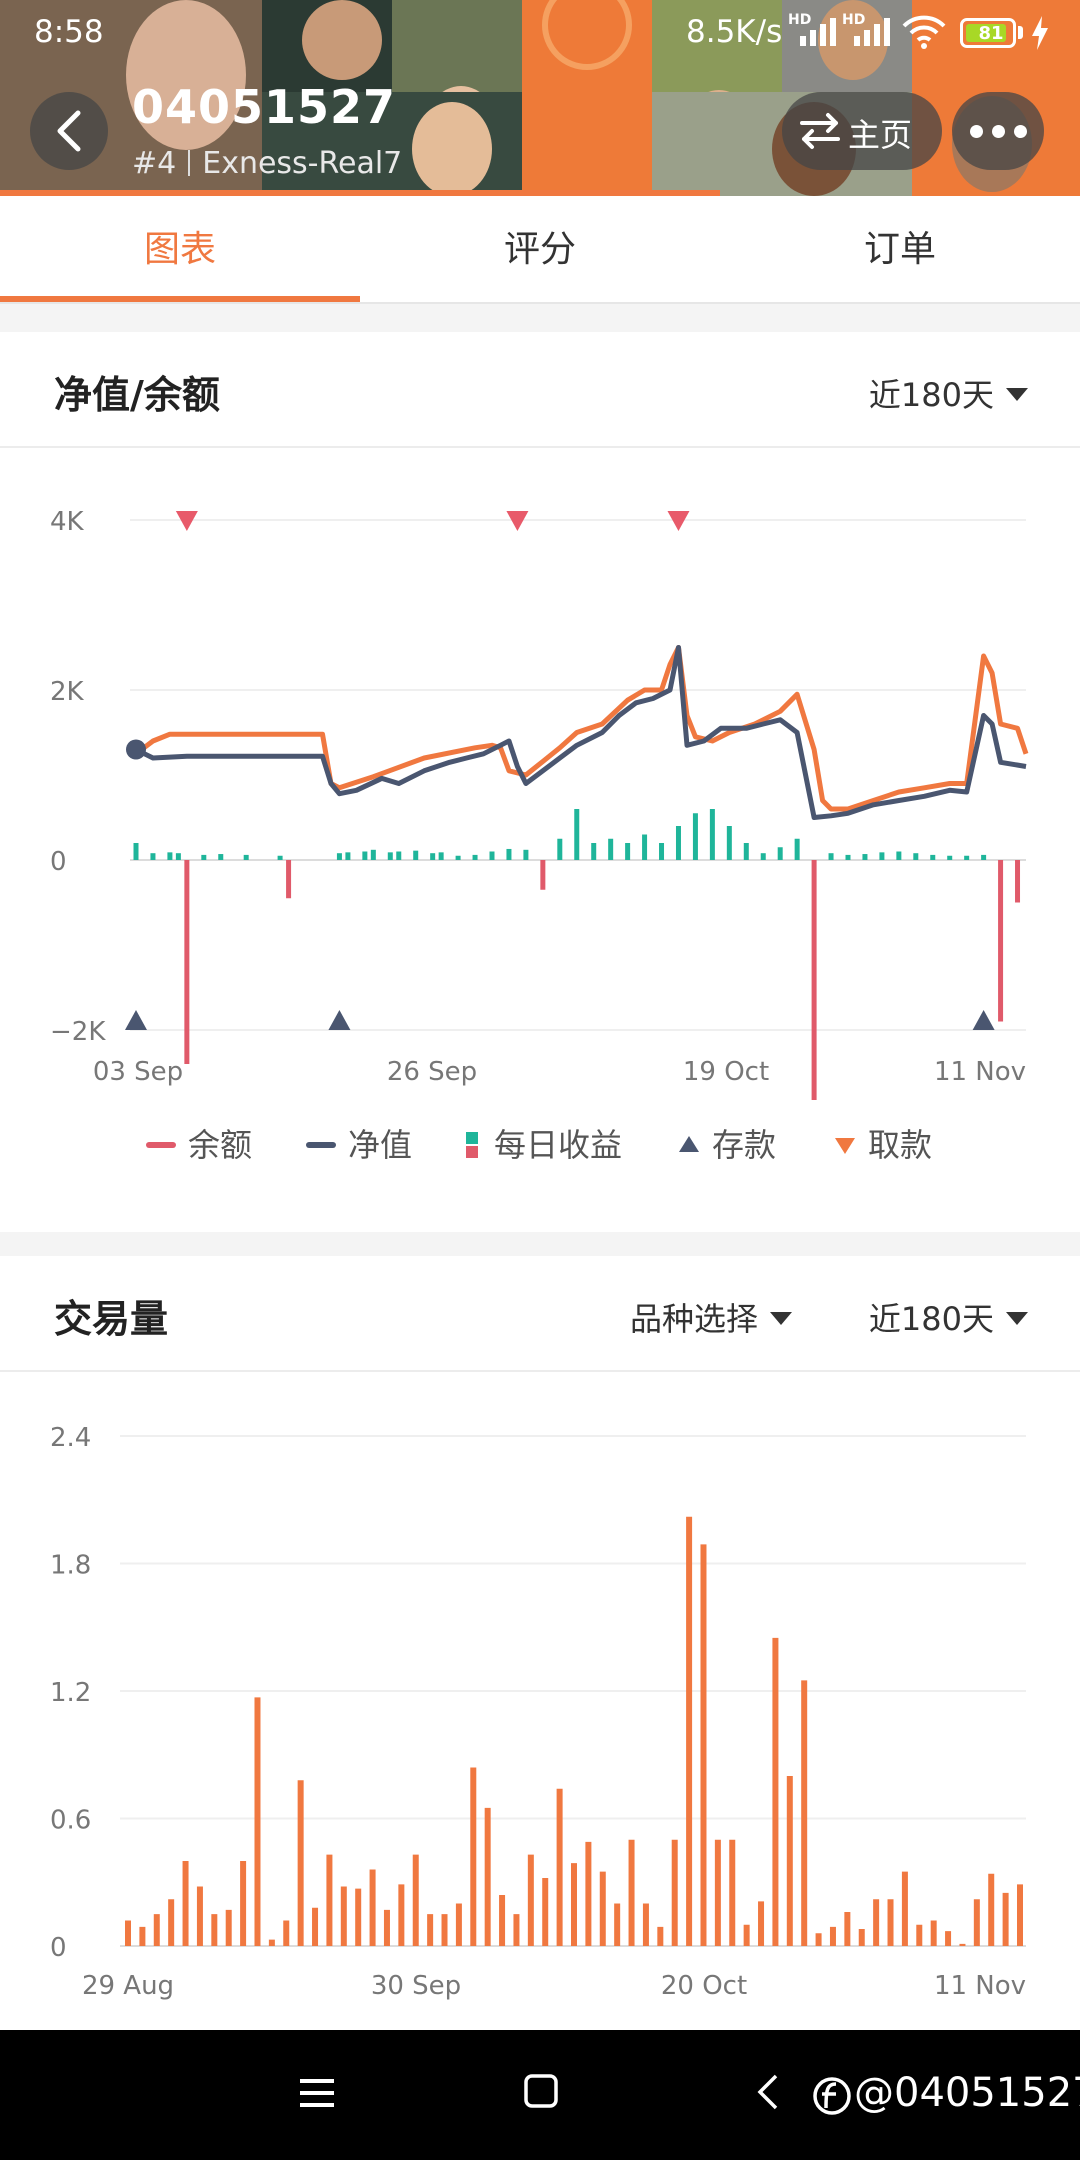  What do you see at coordinates (180, 249) in the screenshot?
I see `tab-chart: 图表` at bounding box center [180, 249].